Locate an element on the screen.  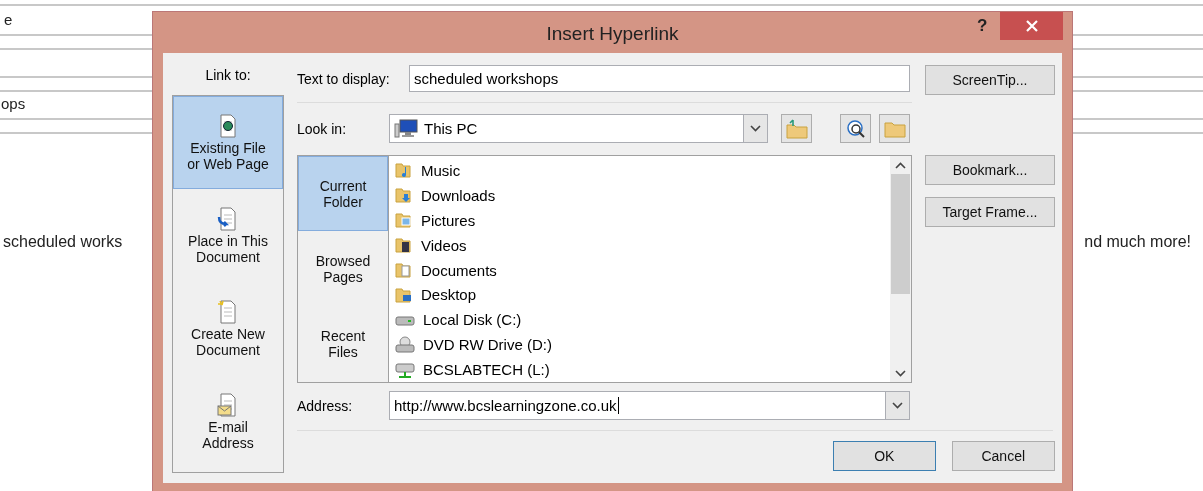
link-type-item: Place in This Document is located at coordinates (228, 235).